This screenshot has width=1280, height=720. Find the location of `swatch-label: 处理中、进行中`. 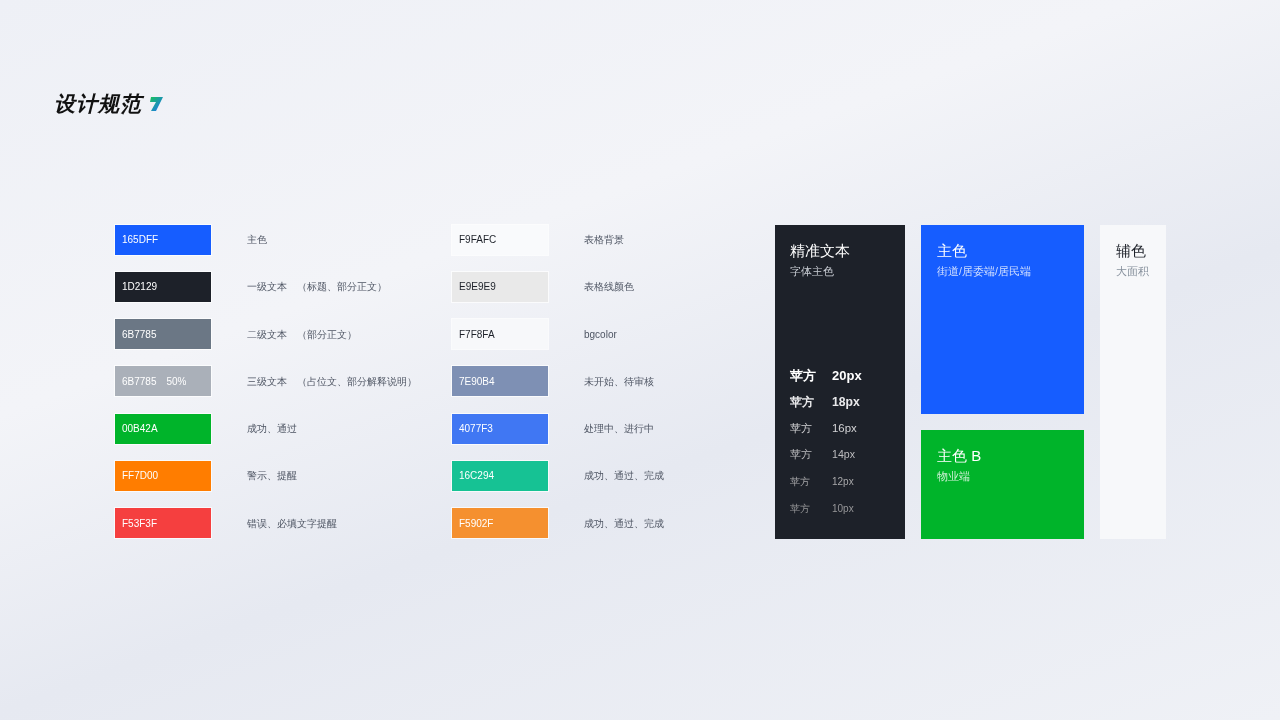

swatch-label: 处理中、进行中 is located at coordinates (619, 429).